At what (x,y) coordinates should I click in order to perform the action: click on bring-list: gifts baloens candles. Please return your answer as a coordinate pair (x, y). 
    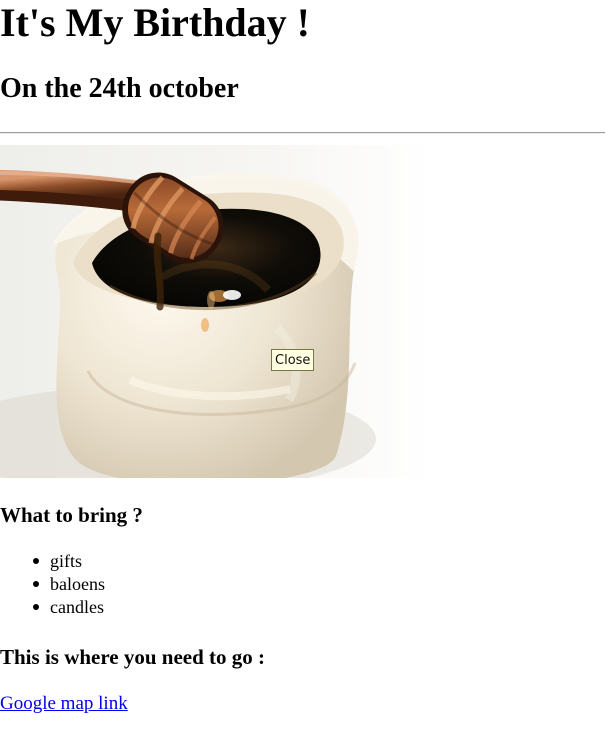
    Looking at the image, I should click on (120, 584).